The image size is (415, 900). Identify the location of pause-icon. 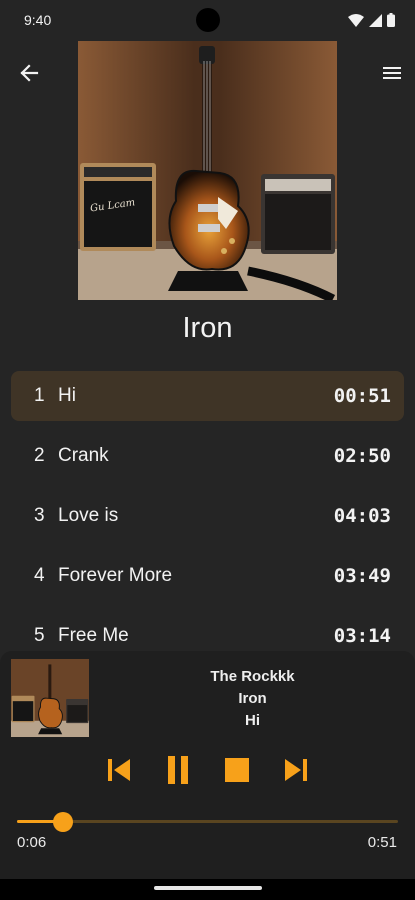
(178, 770).